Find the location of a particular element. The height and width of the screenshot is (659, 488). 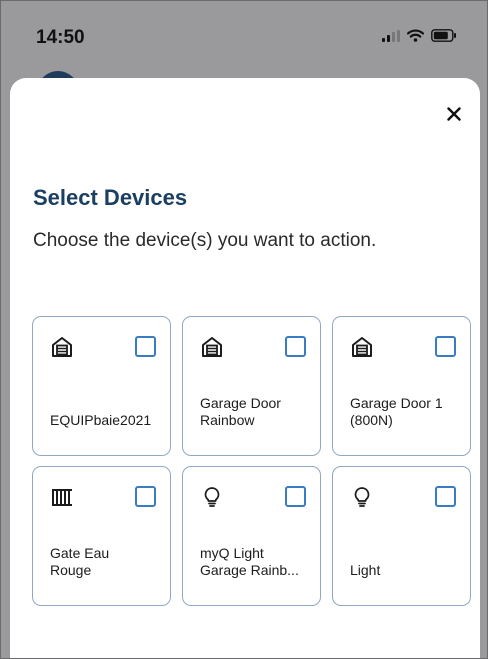

device-card-garage-door-1: Garage Door 1 (800N) is located at coordinates (401, 386).